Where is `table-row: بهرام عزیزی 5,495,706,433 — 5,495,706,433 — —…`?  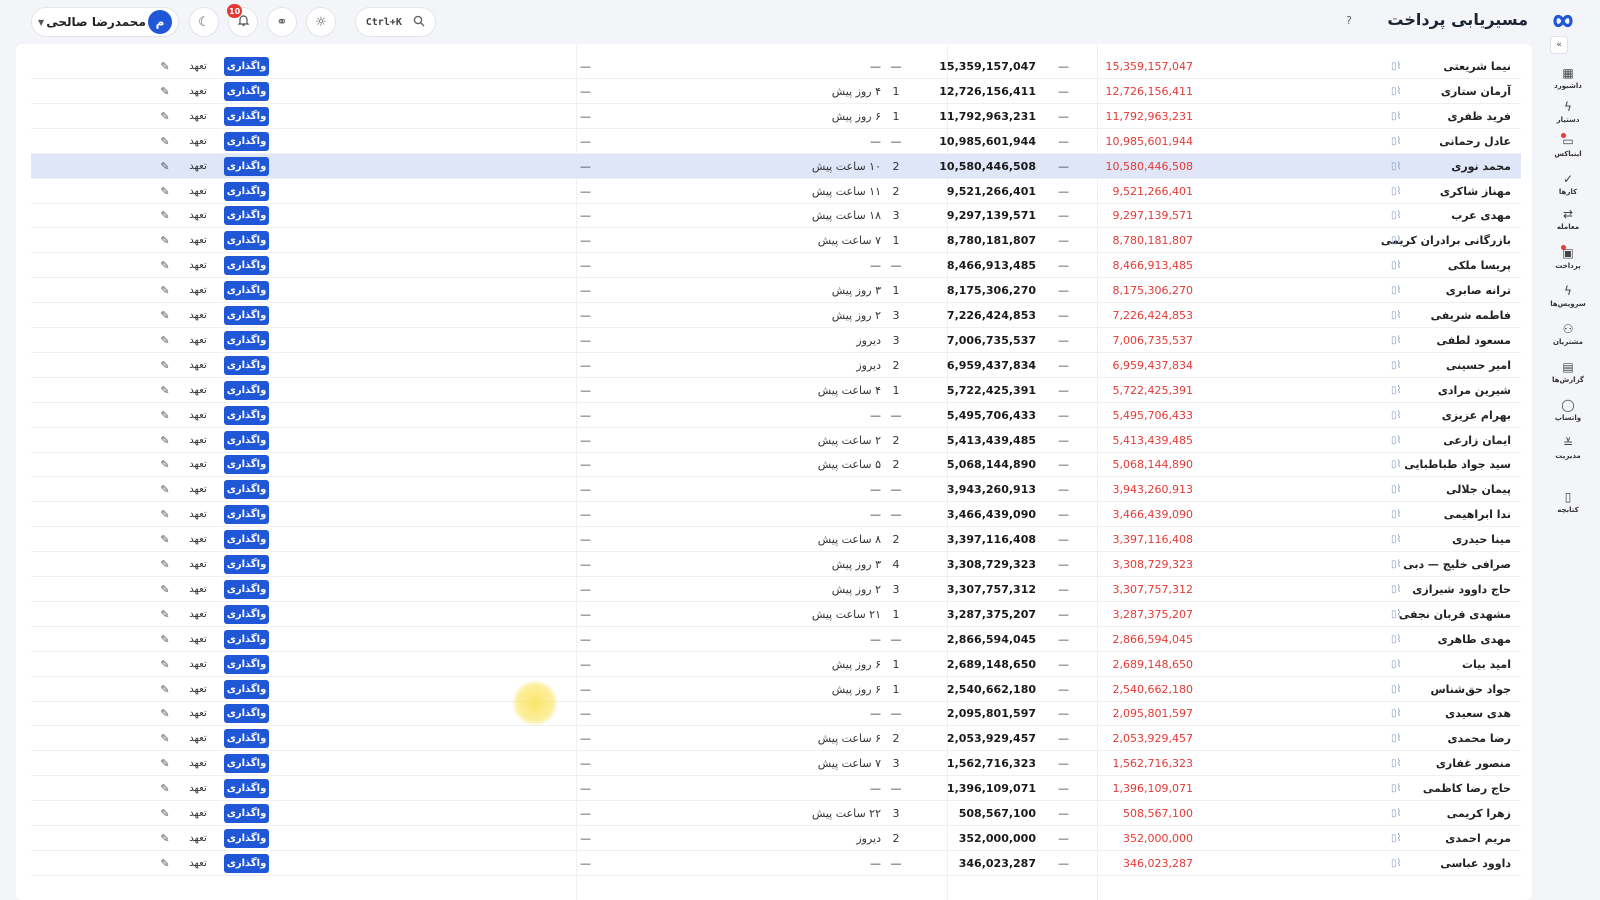 table-row: بهرام عزیزی 5,495,706,433 — 5,495,706,433 — —… is located at coordinates (776, 415).